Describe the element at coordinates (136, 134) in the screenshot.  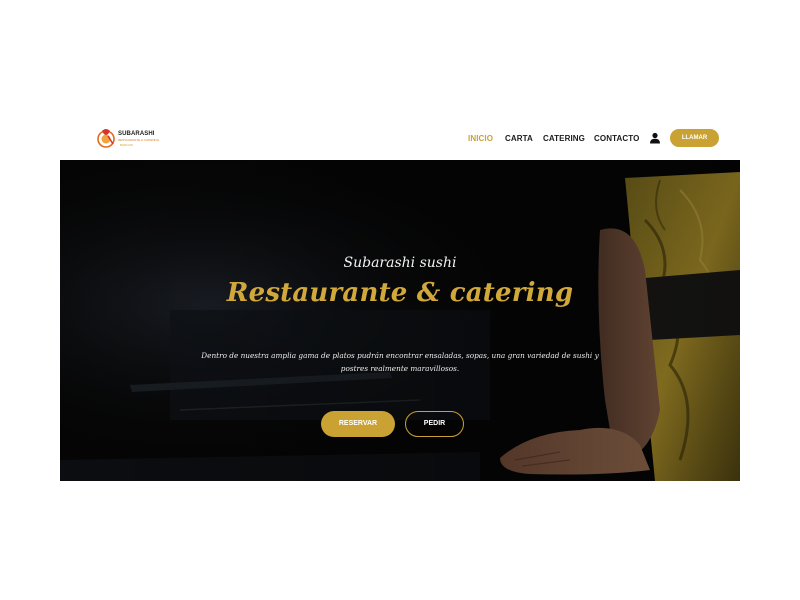
I see `logo-name: SUBARASHI` at that location.